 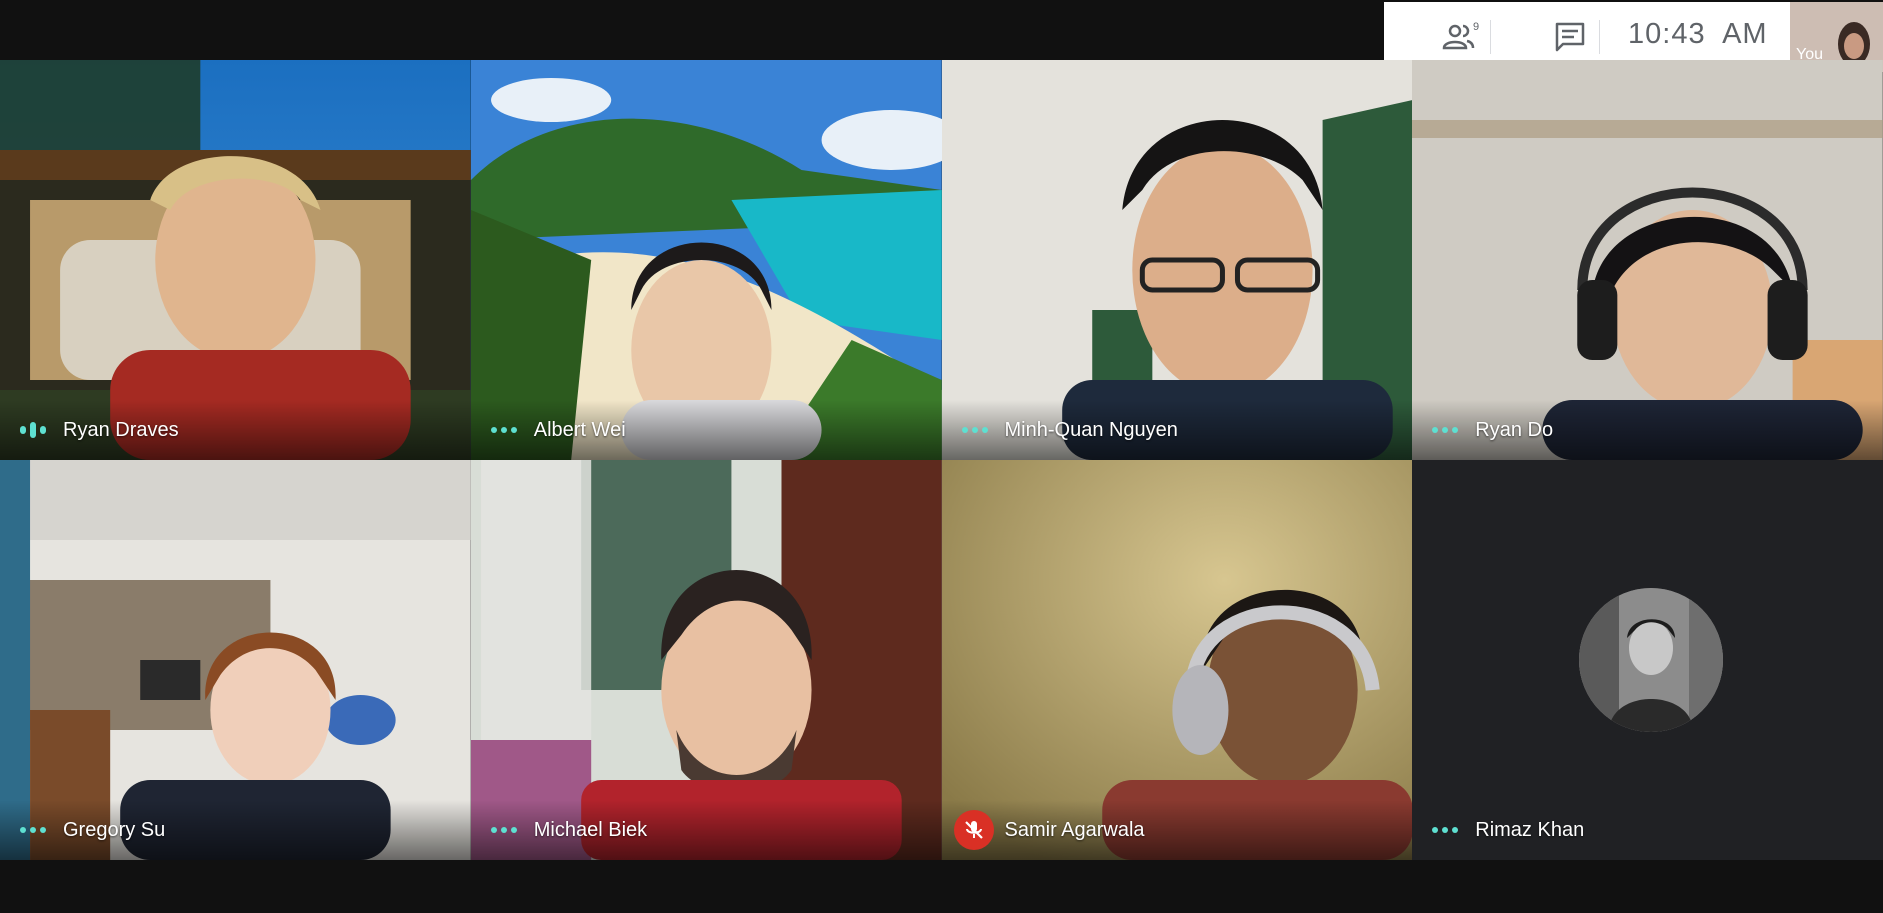 I want to click on participant-name: Minh-Quan Nguyen, so click(x=1091, y=430).